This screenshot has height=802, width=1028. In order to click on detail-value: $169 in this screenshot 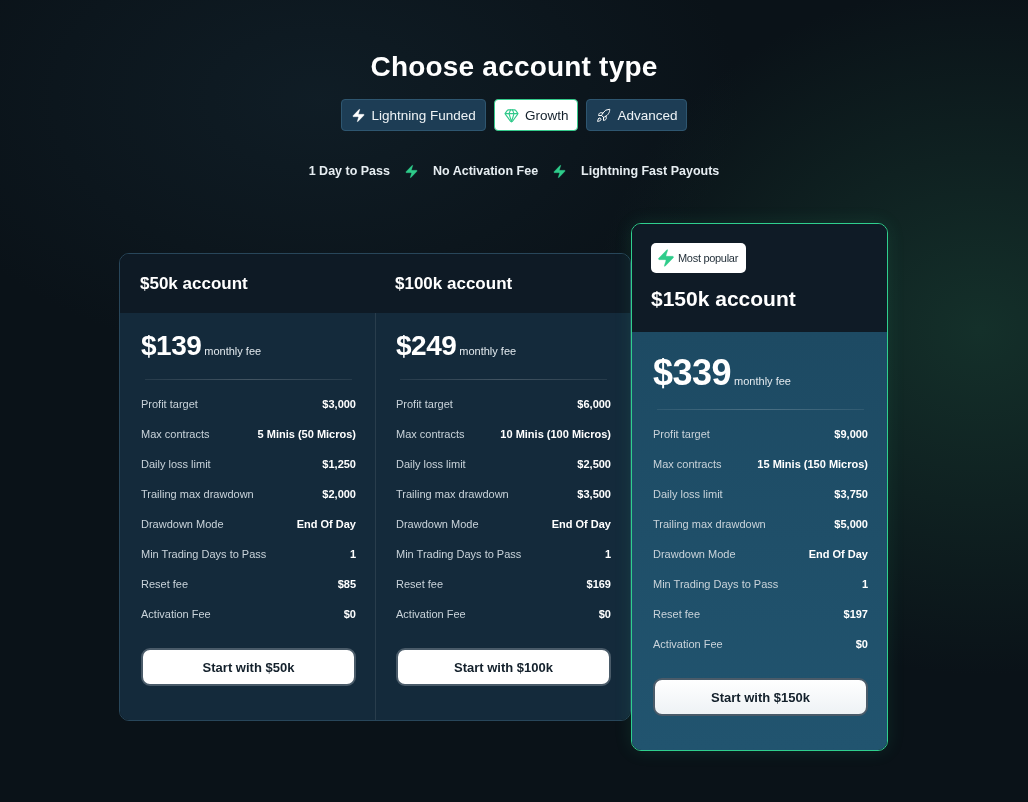, I will do `click(598, 584)`.